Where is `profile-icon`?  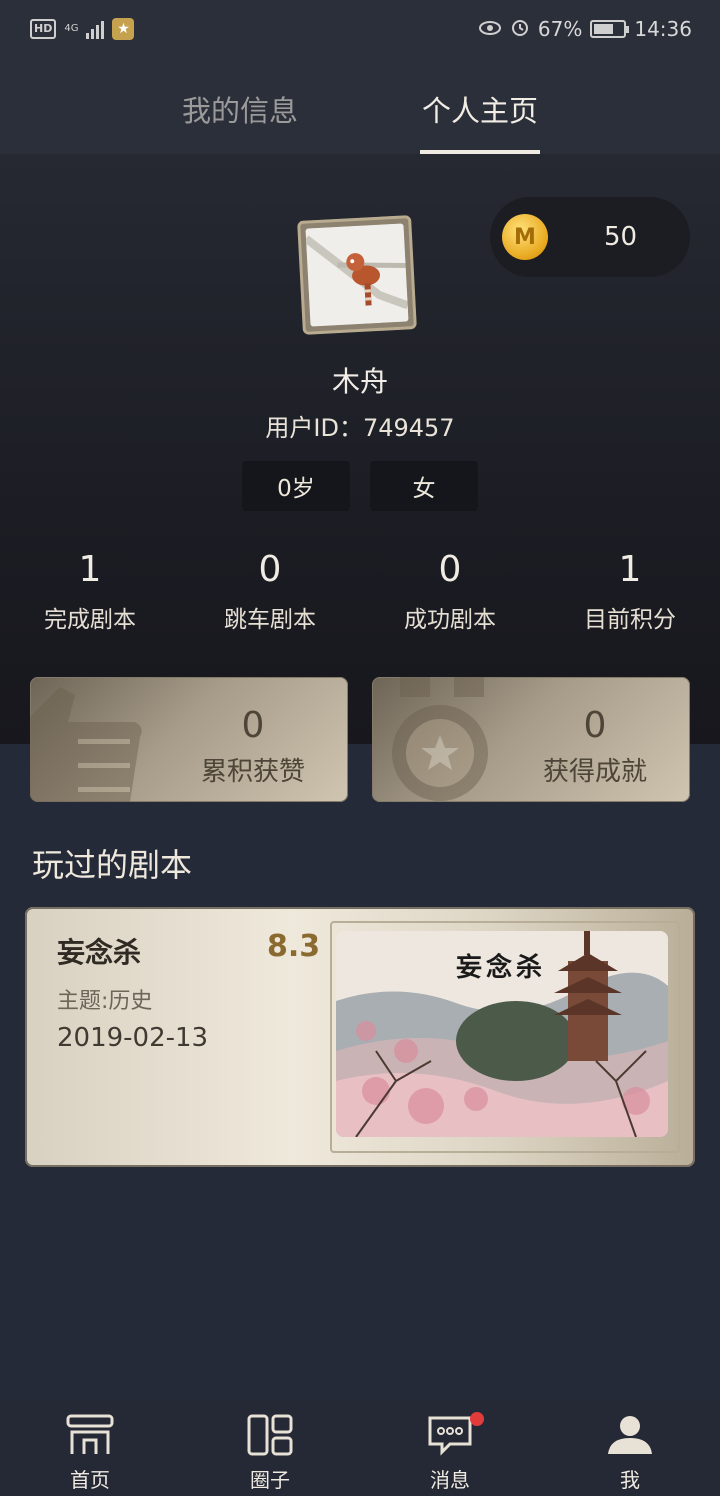
profile-icon is located at coordinates (630, 1437).